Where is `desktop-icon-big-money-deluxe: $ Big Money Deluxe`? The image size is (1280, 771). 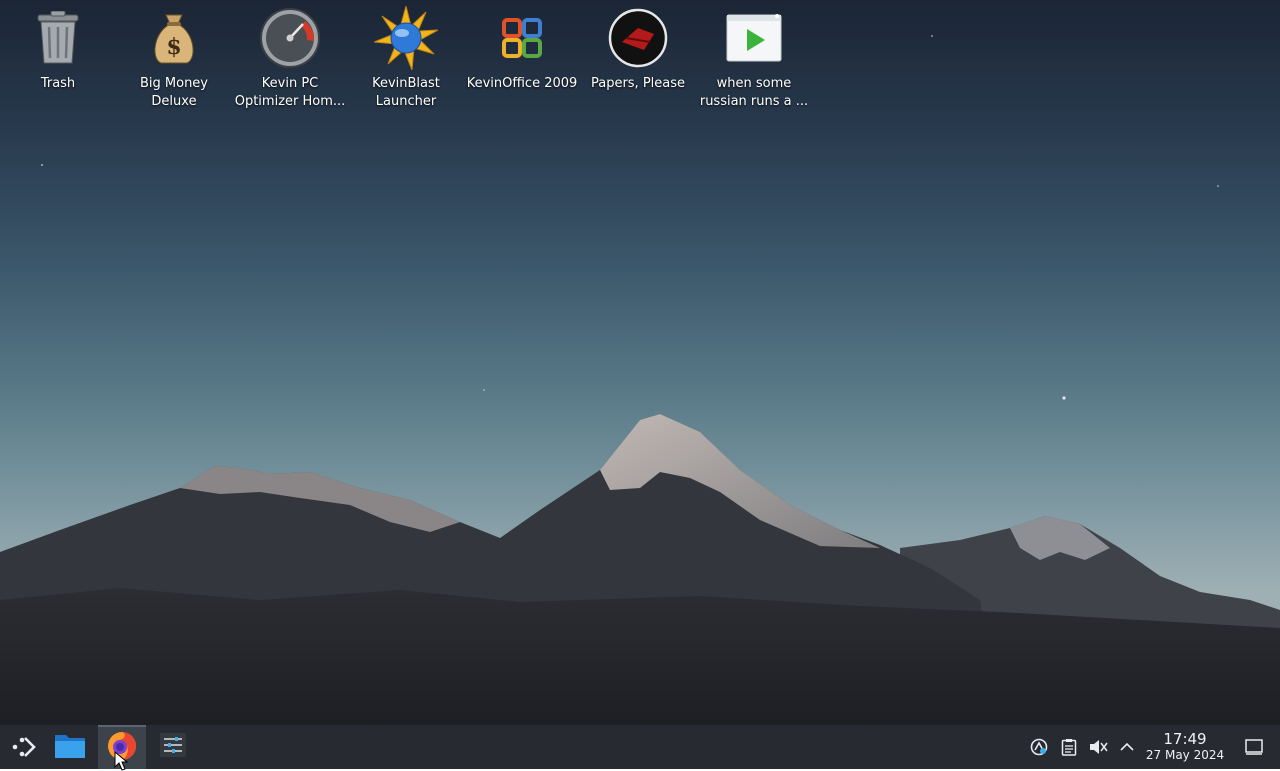 desktop-icon-big-money-deluxe: $ Big Money Deluxe is located at coordinates (174, 58).